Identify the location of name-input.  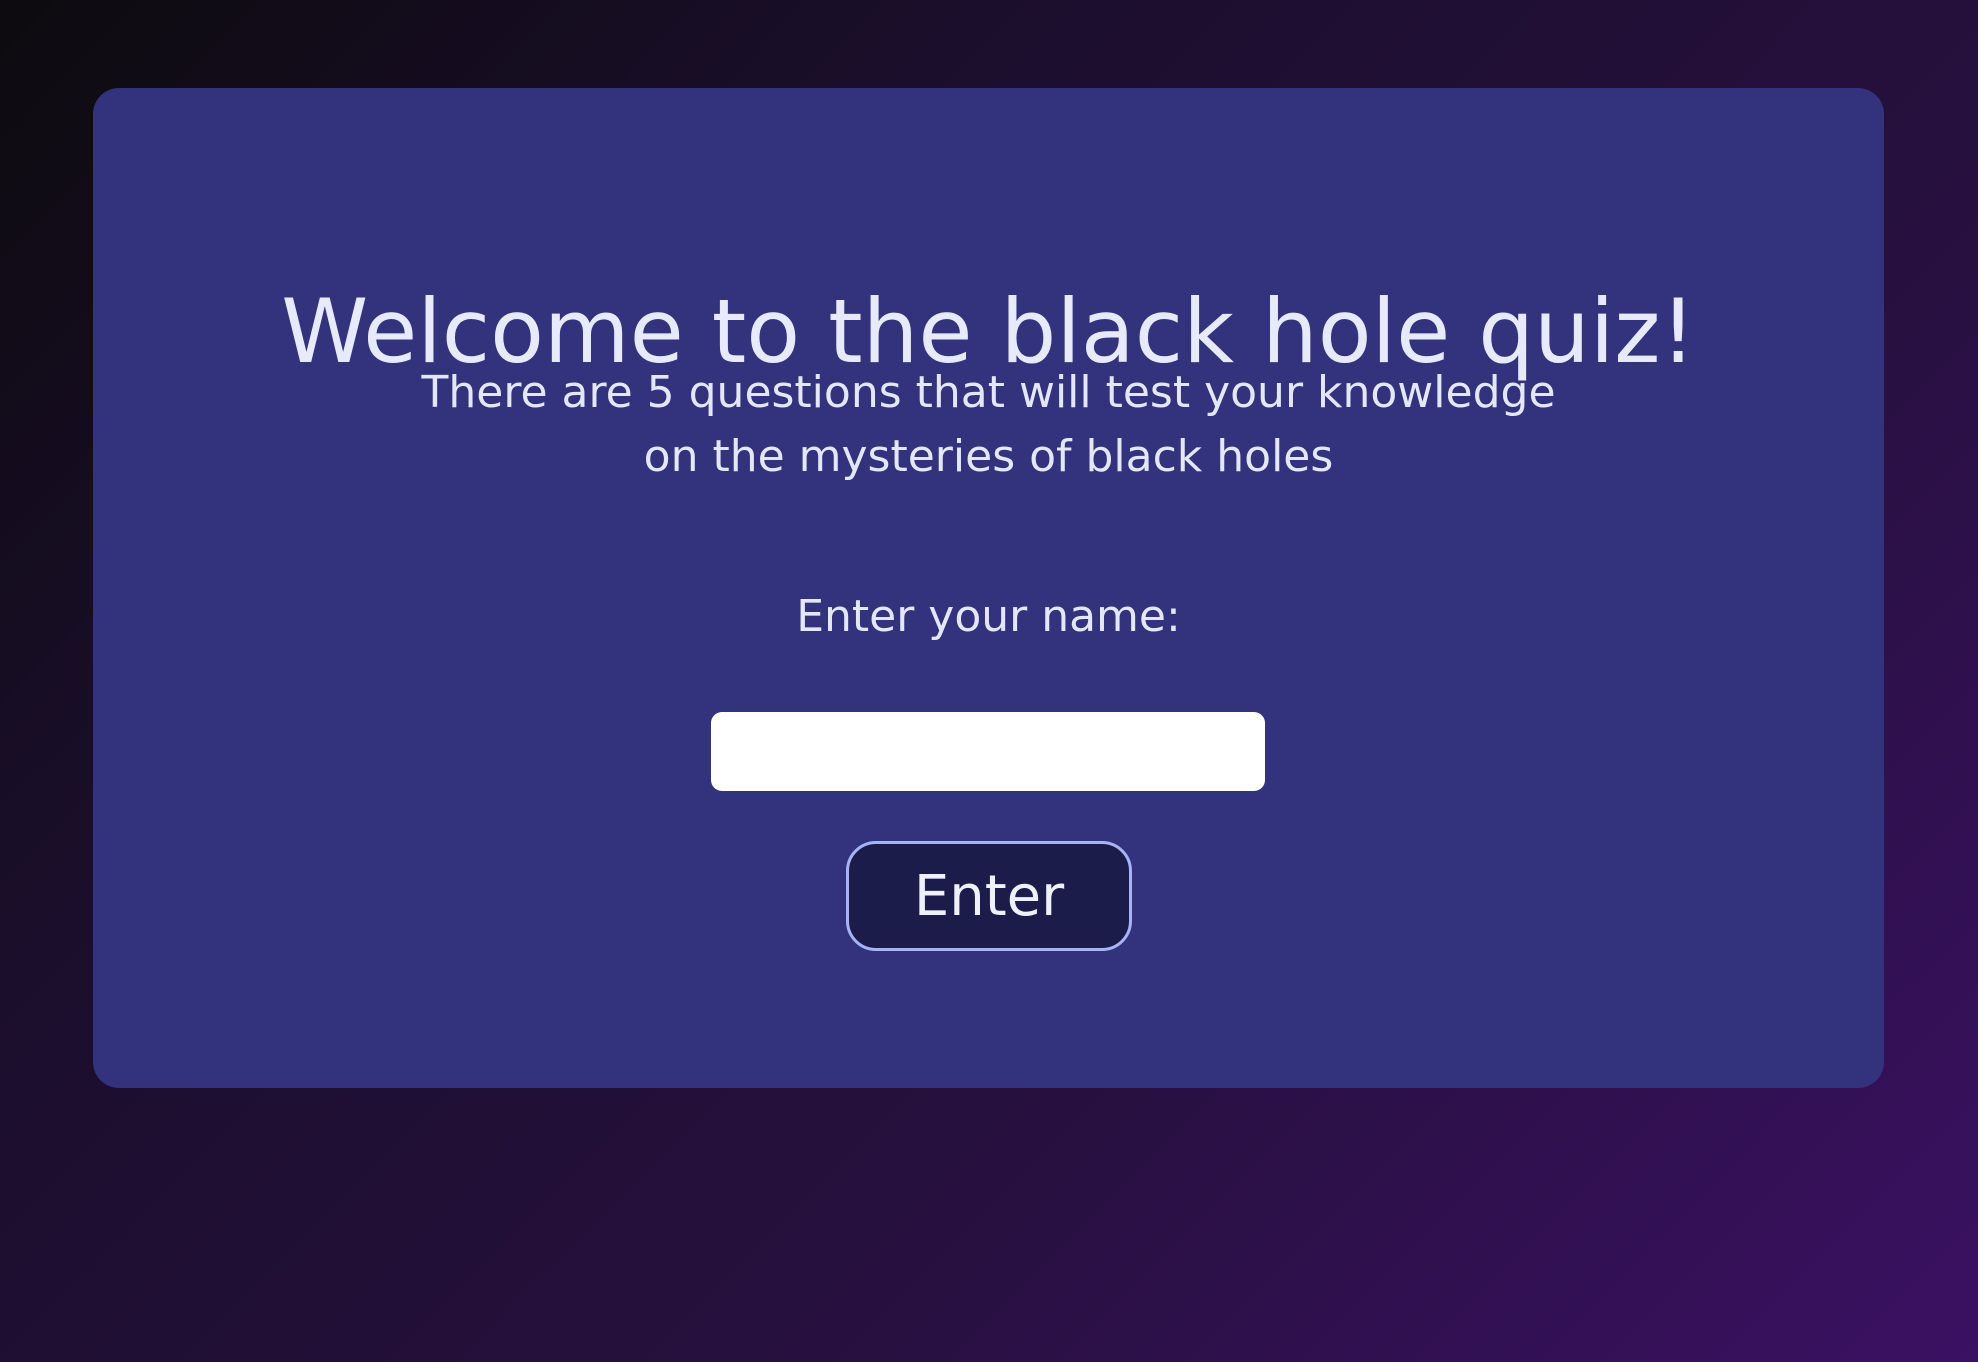
(988, 751).